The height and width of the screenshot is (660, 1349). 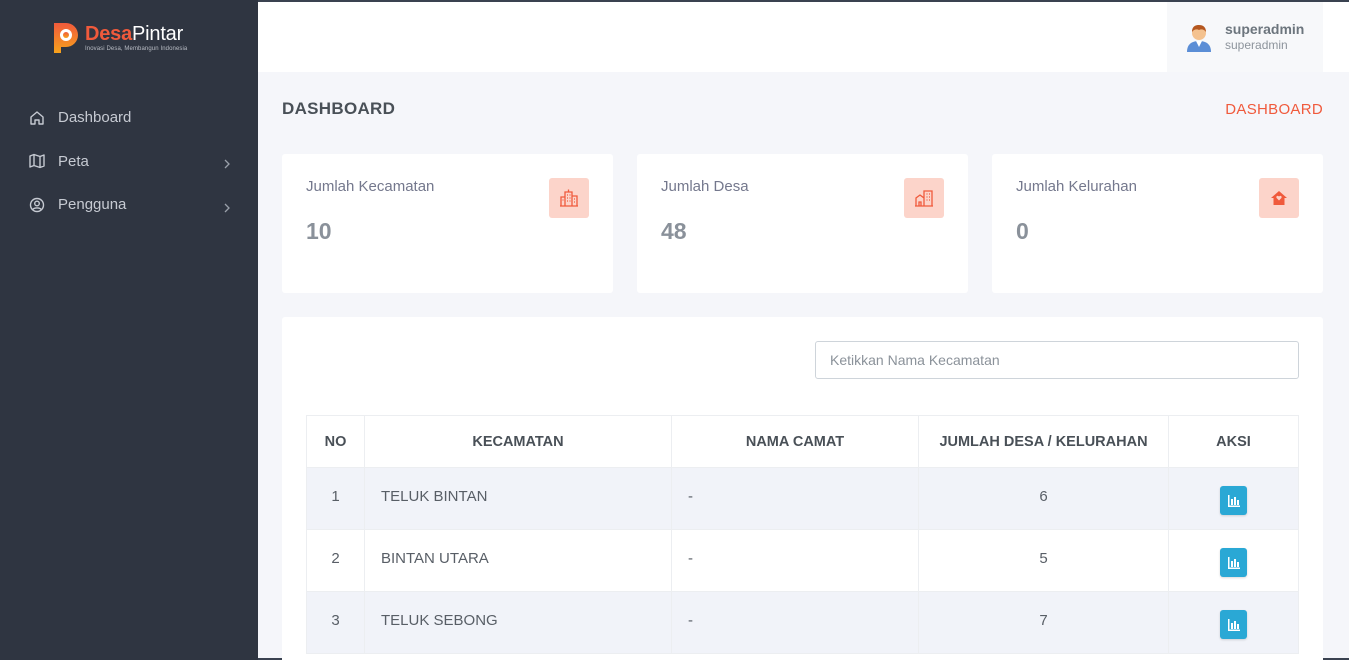 What do you see at coordinates (1199, 37) in the screenshot?
I see `avatar` at bounding box center [1199, 37].